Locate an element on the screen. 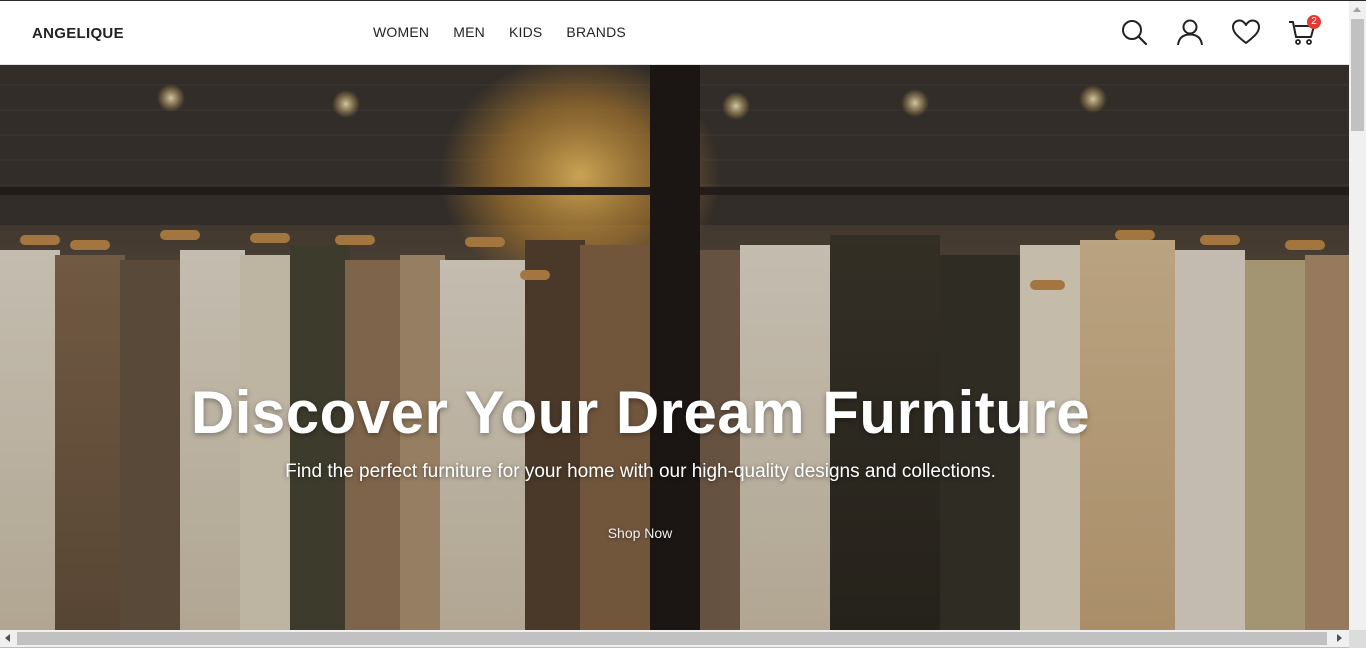  vertical-scroll-thumb is located at coordinates (1357, 75).